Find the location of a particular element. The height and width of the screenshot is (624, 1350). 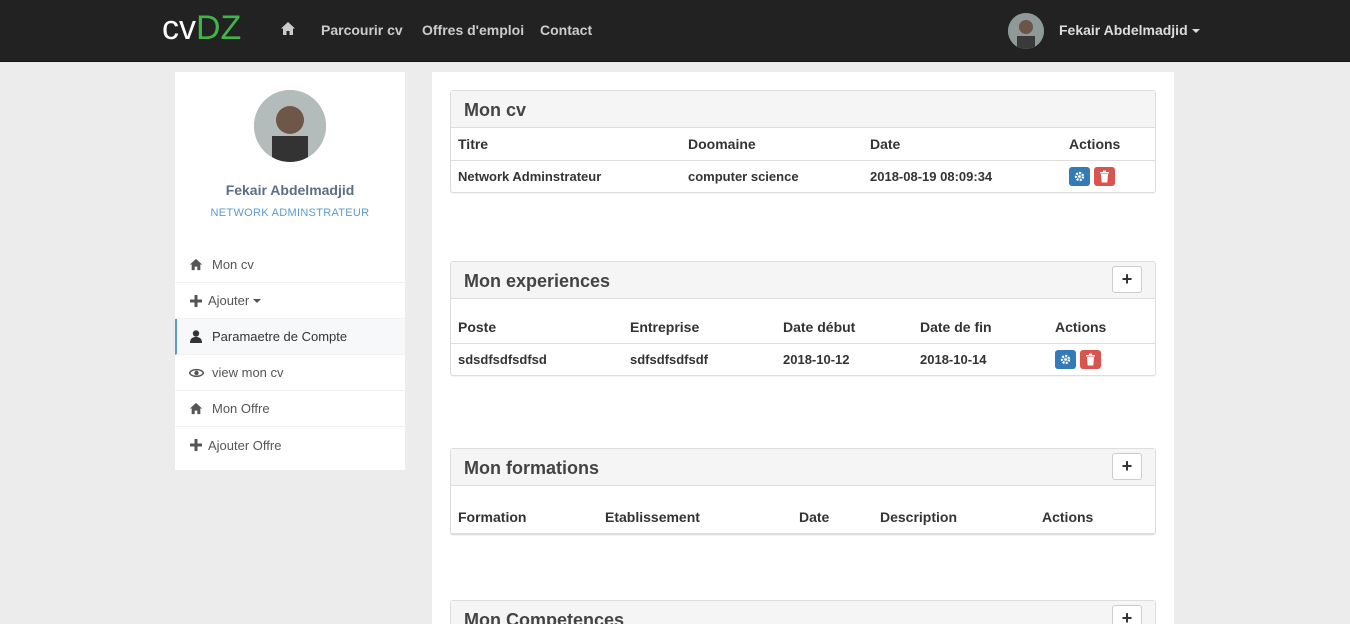

sidebar-item-label: Ajouter Offre is located at coordinates (245, 445).